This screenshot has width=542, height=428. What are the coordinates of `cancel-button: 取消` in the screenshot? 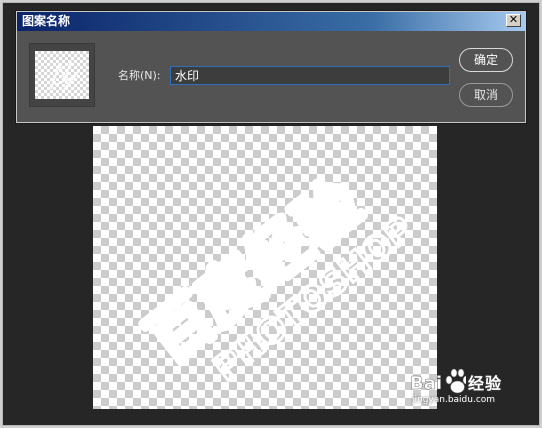 It's located at (486, 95).